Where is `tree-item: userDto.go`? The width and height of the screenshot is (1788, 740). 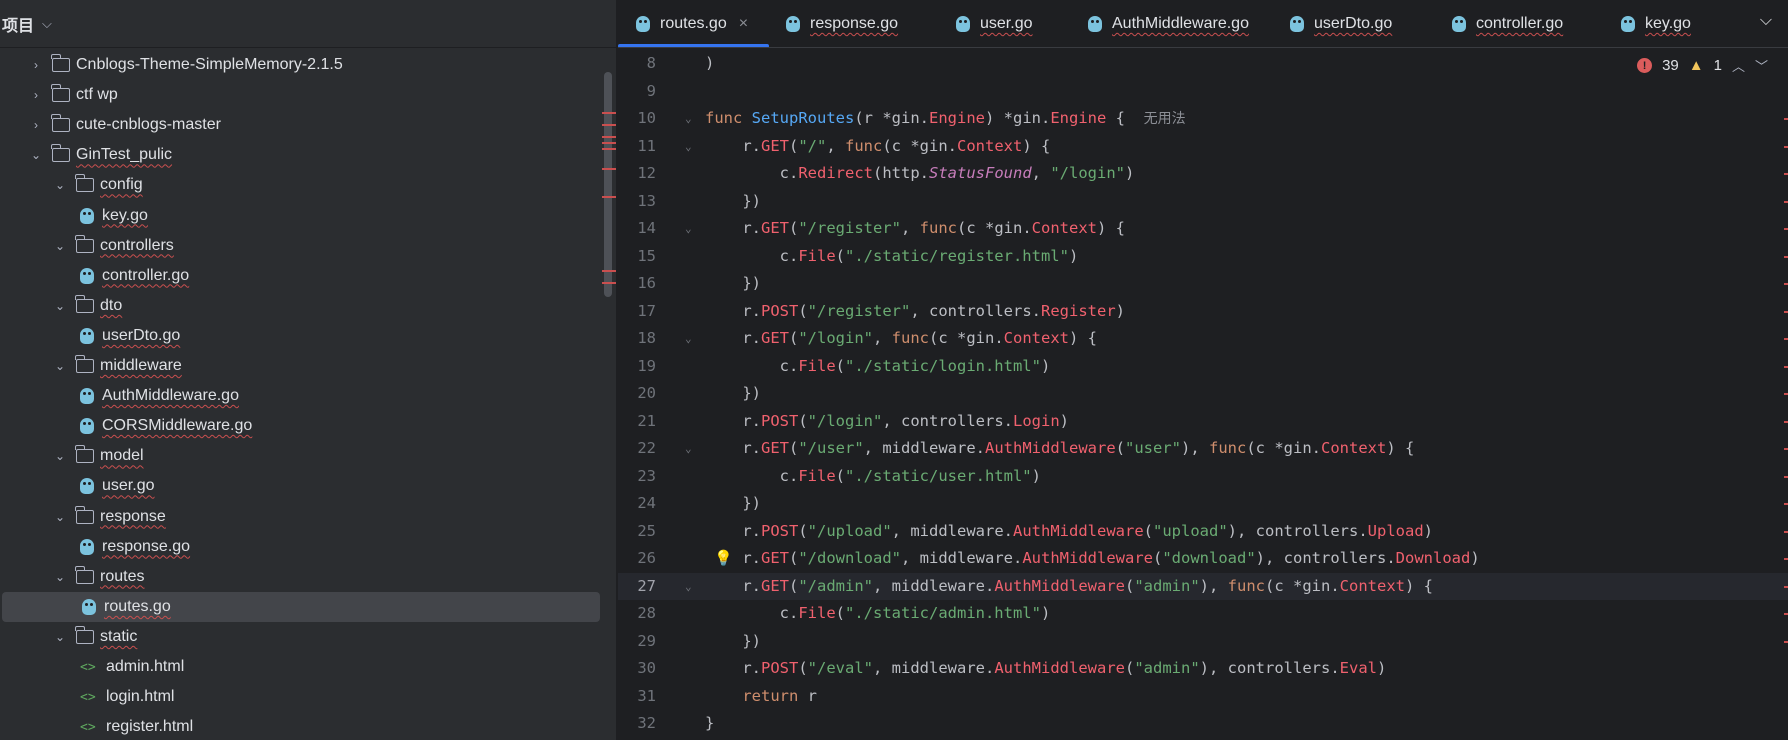 tree-item: userDto.go is located at coordinates (301, 336).